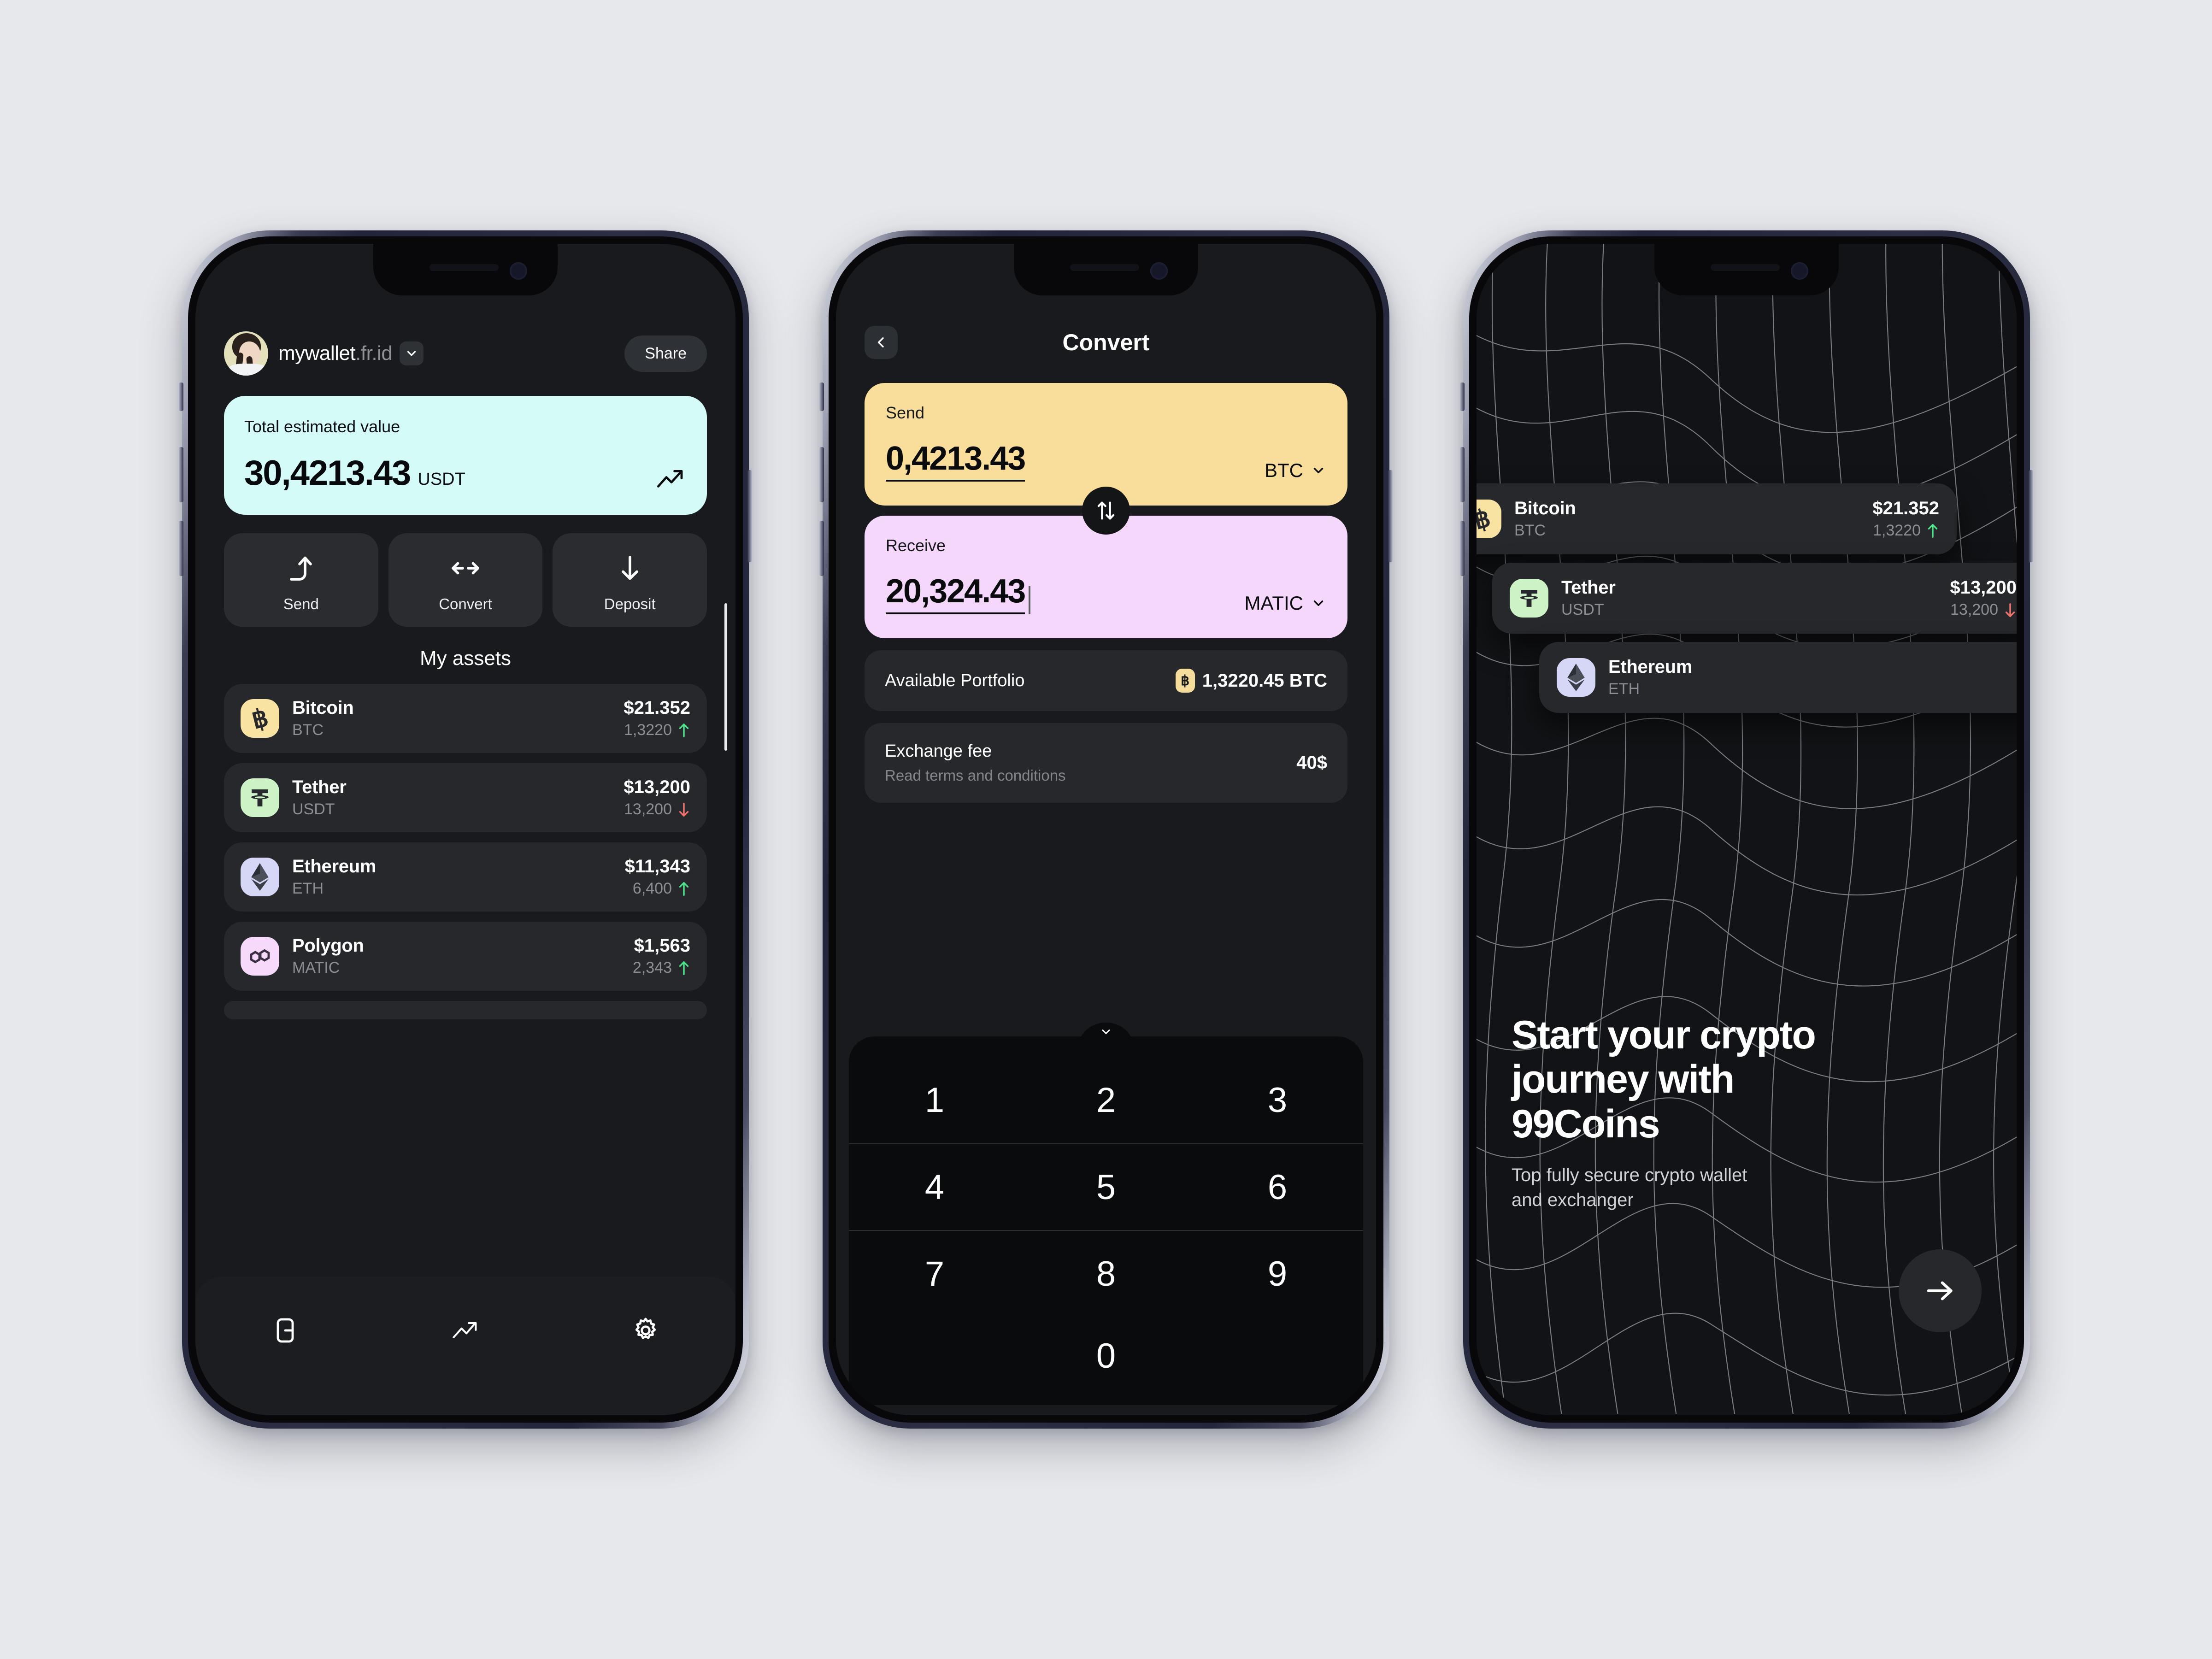 Image resolution: width=2212 pixels, height=1659 pixels. I want to click on send-currency-select: BTC, so click(1295, 470).